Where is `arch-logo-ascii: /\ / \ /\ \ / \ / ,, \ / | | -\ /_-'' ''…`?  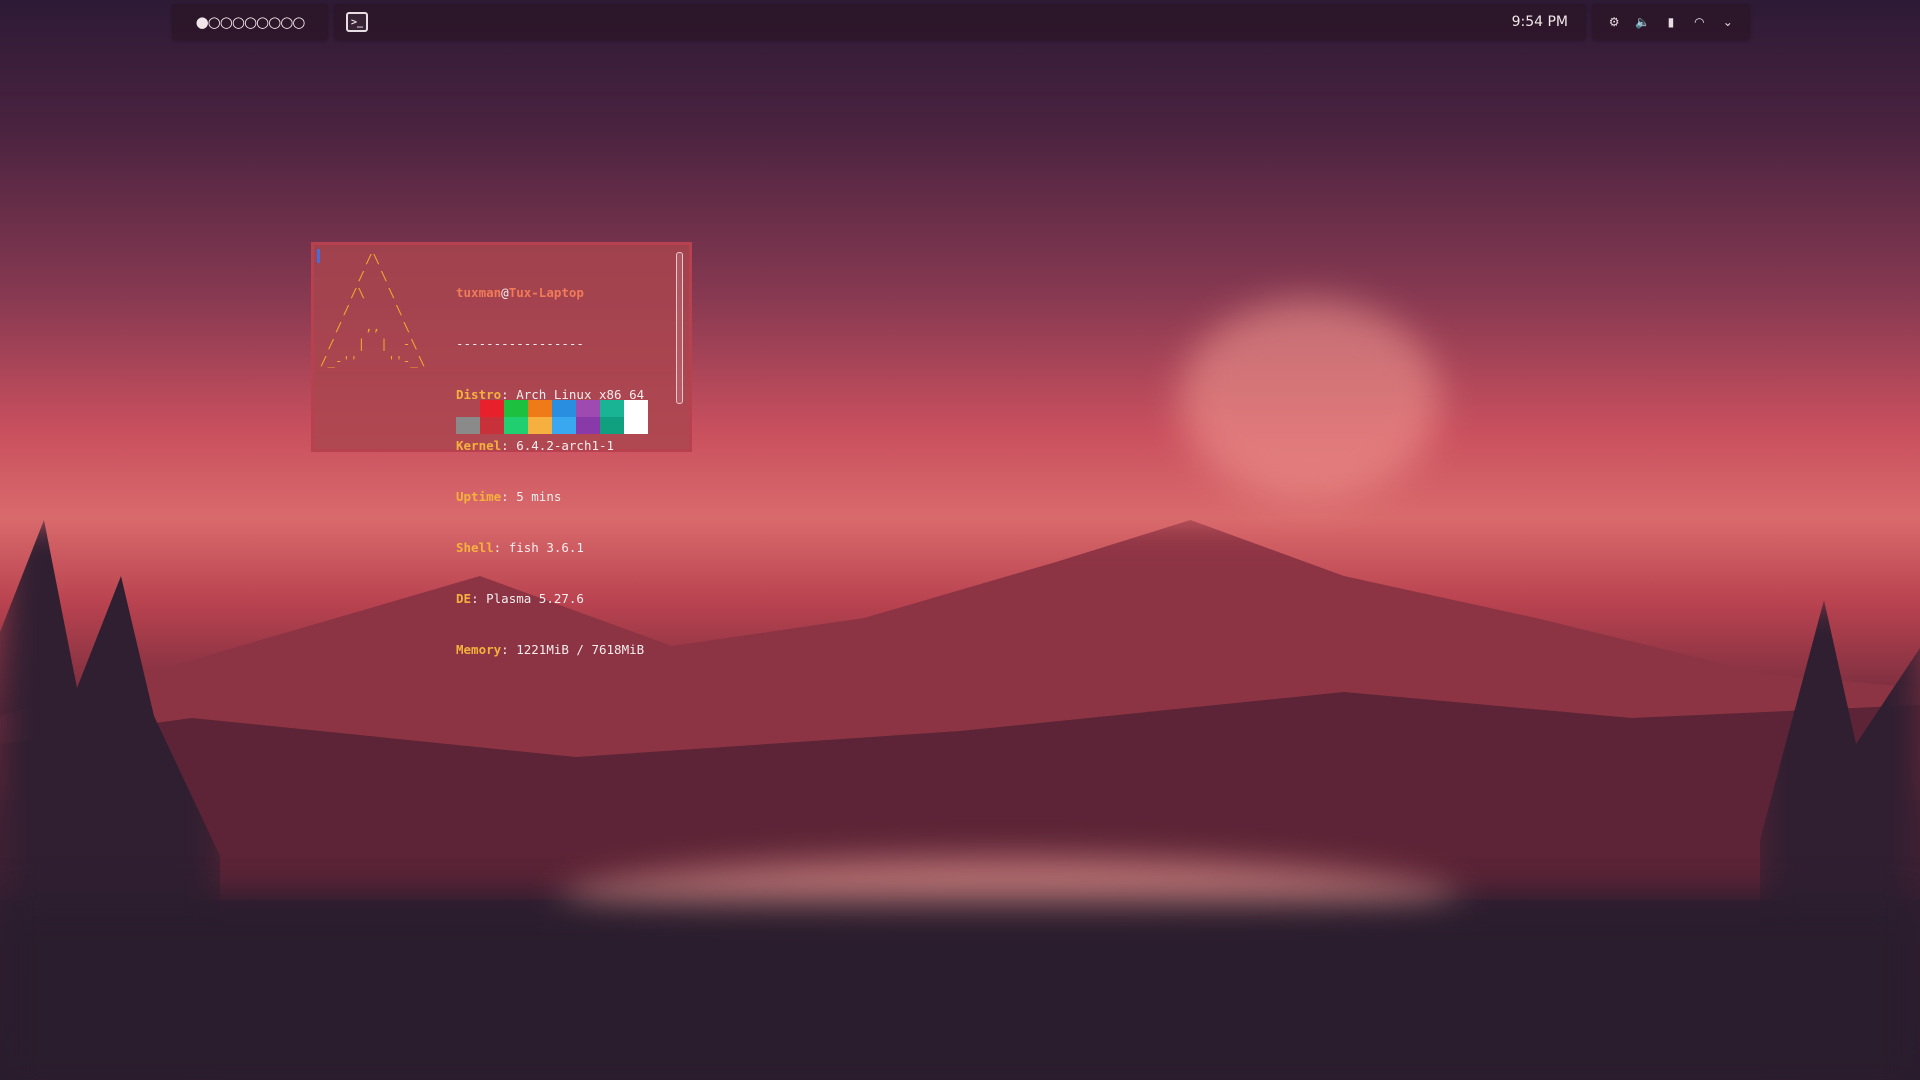 arch-logo-ascii: /\ / \ /\ \ / \ / ,, \ / | | -\ /_-'' ''… is located at coordinates (373, 309).